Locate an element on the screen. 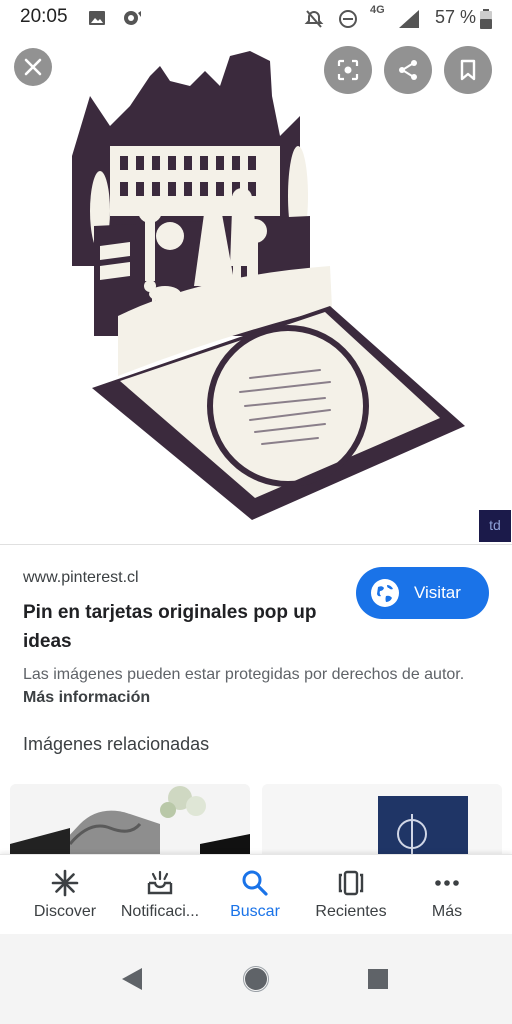 The width and height of the screenshot is (512, 1024). status-bar: 20:05 4G 57 % is located at coordinates (256, 18).